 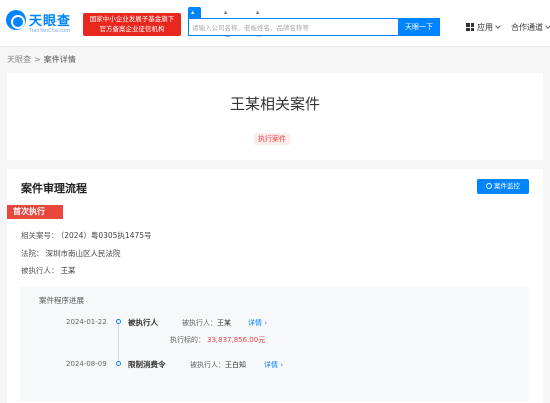 I want to click on nav-partner-label: 合作通道, so click(x=527, y=27).